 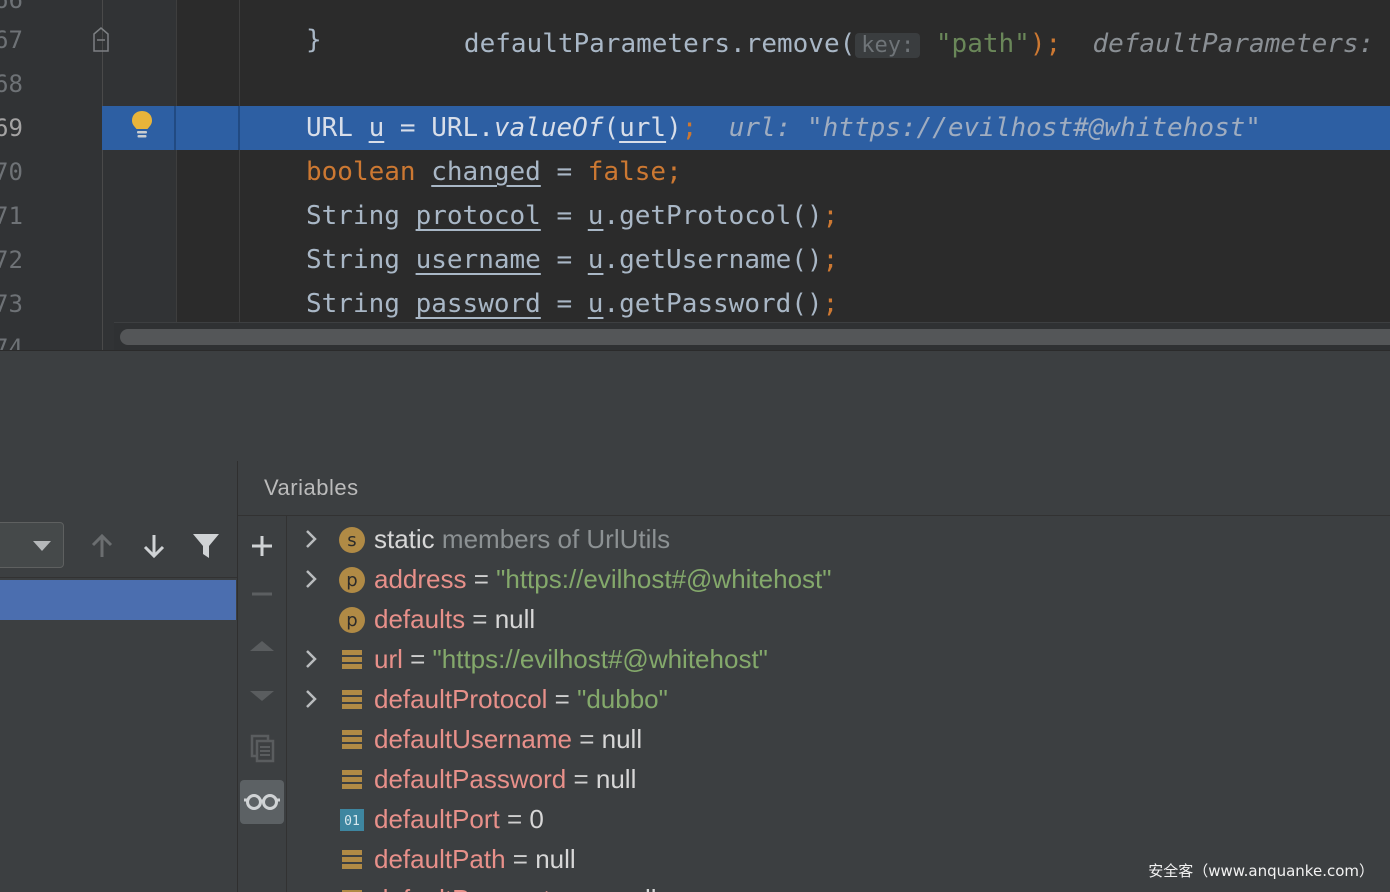 I want to click on variable-text: defaults = null, so click(x=454, y=619).